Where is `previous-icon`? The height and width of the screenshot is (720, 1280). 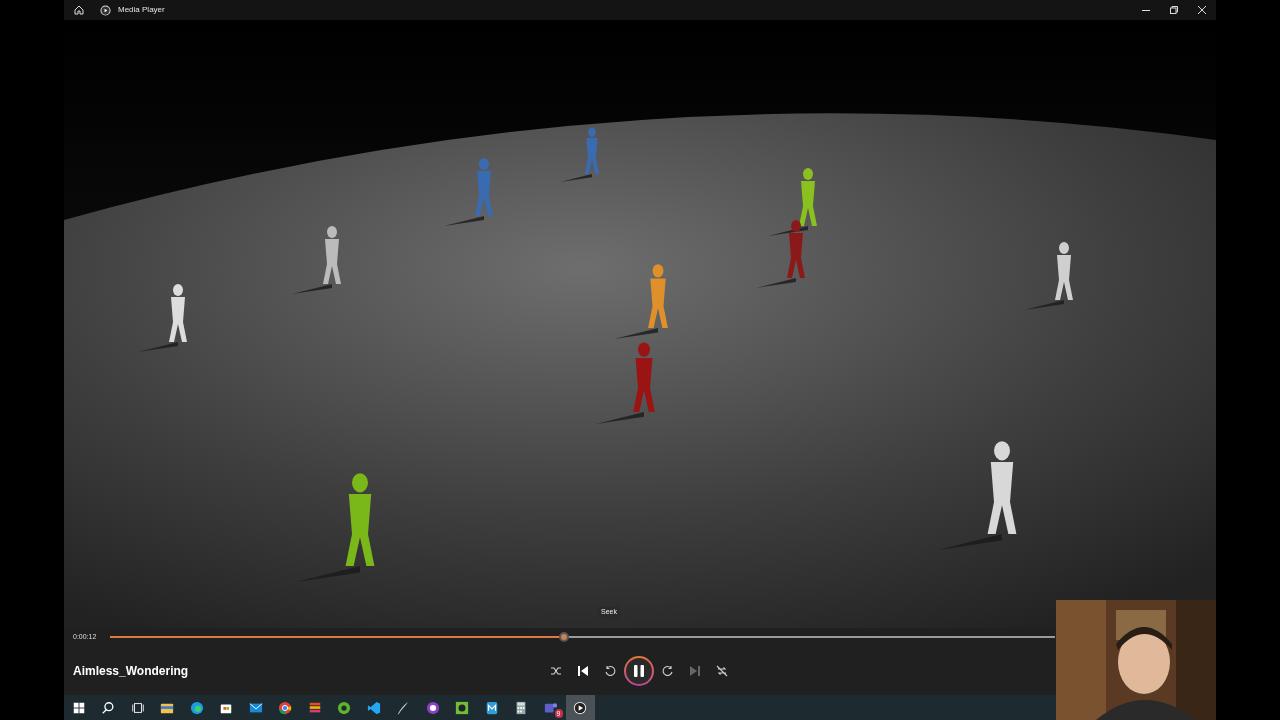
previous-icon is located at coordinates (583, 670).